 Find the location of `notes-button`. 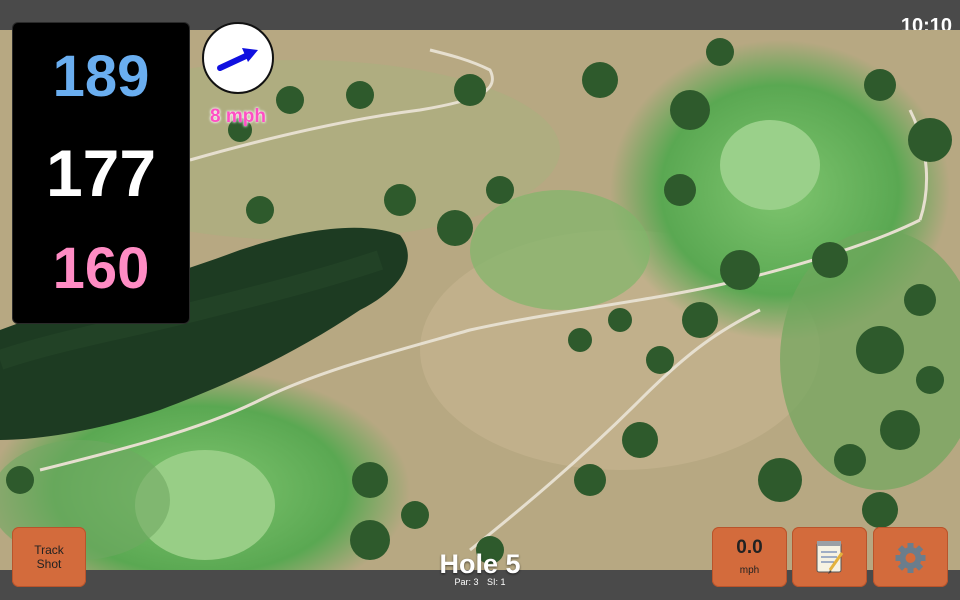

notes-button is located at coordinates (829, 557).